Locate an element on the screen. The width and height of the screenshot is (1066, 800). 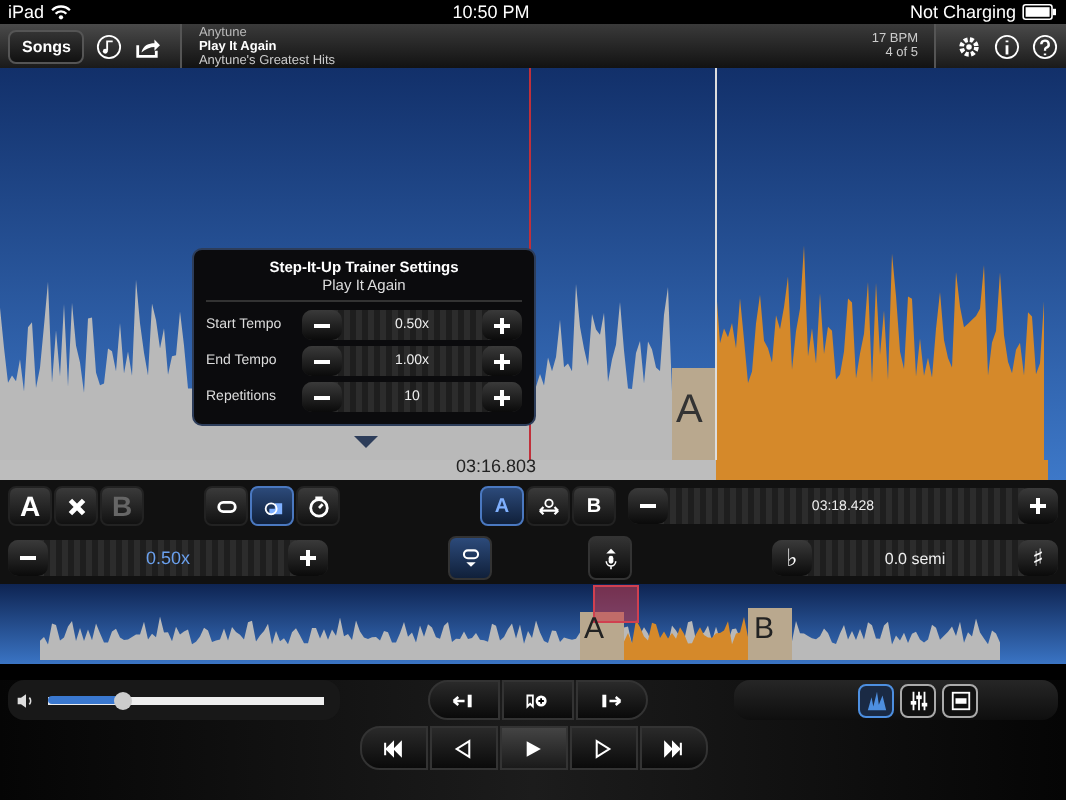
close-icon is located at coordinates (76, 506).